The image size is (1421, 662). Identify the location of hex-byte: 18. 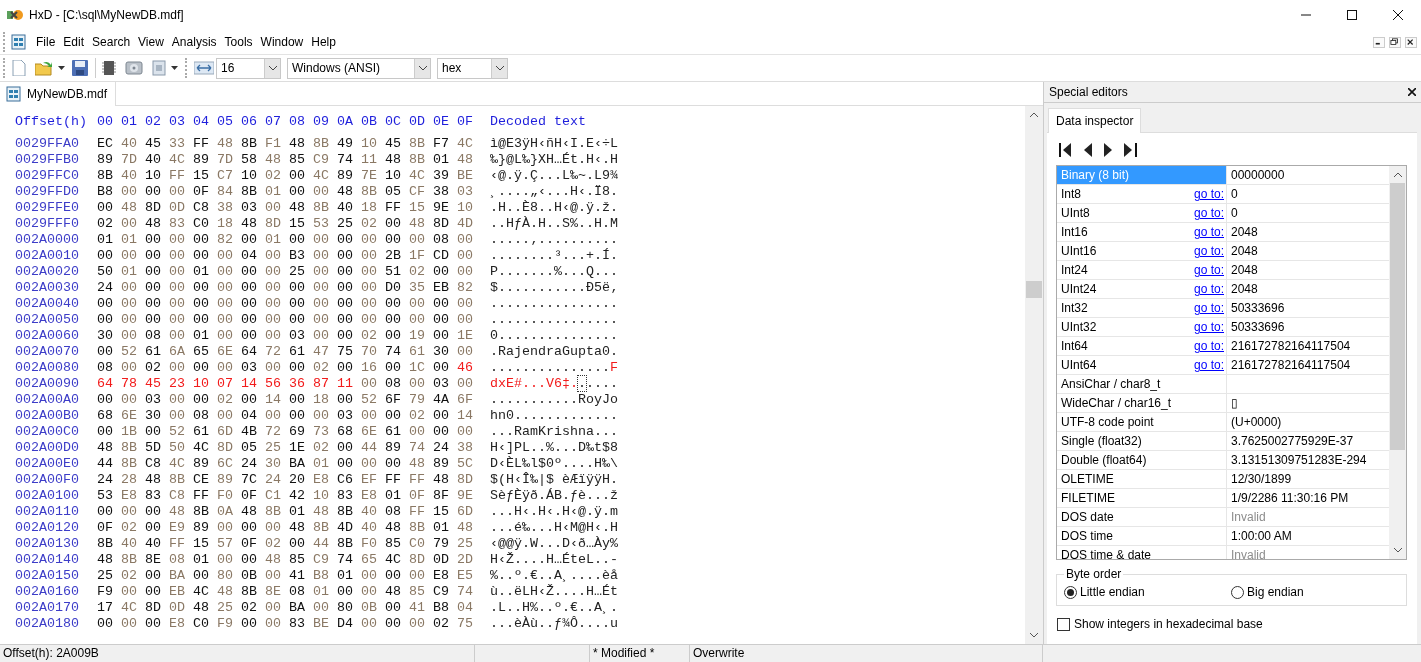
(369, 207).